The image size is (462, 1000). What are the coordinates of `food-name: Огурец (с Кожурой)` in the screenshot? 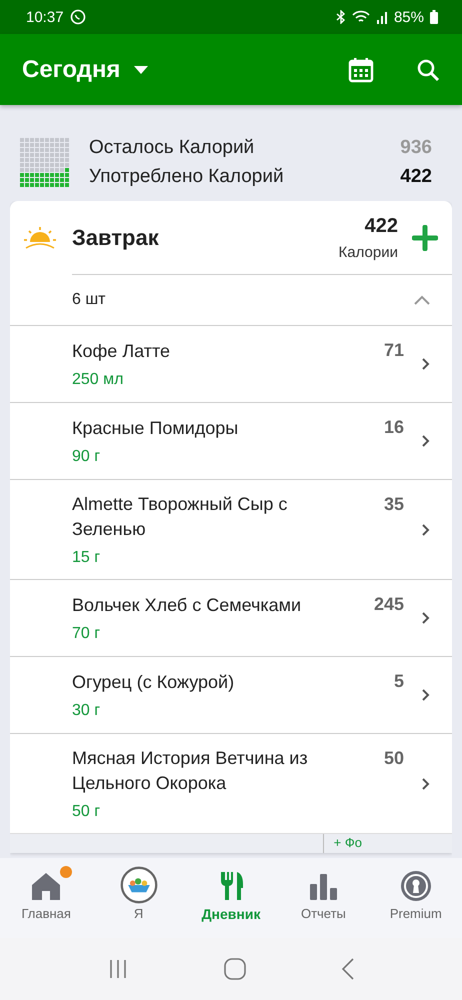 It's located at (154, 682).